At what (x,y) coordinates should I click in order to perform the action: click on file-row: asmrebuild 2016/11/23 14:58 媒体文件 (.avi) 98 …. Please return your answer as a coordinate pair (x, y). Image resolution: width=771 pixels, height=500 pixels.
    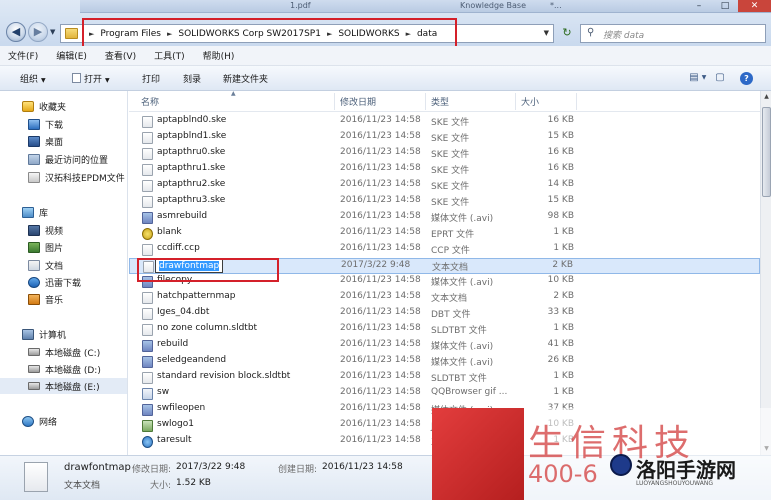
    Looking at the image, I should click on (444, 218).